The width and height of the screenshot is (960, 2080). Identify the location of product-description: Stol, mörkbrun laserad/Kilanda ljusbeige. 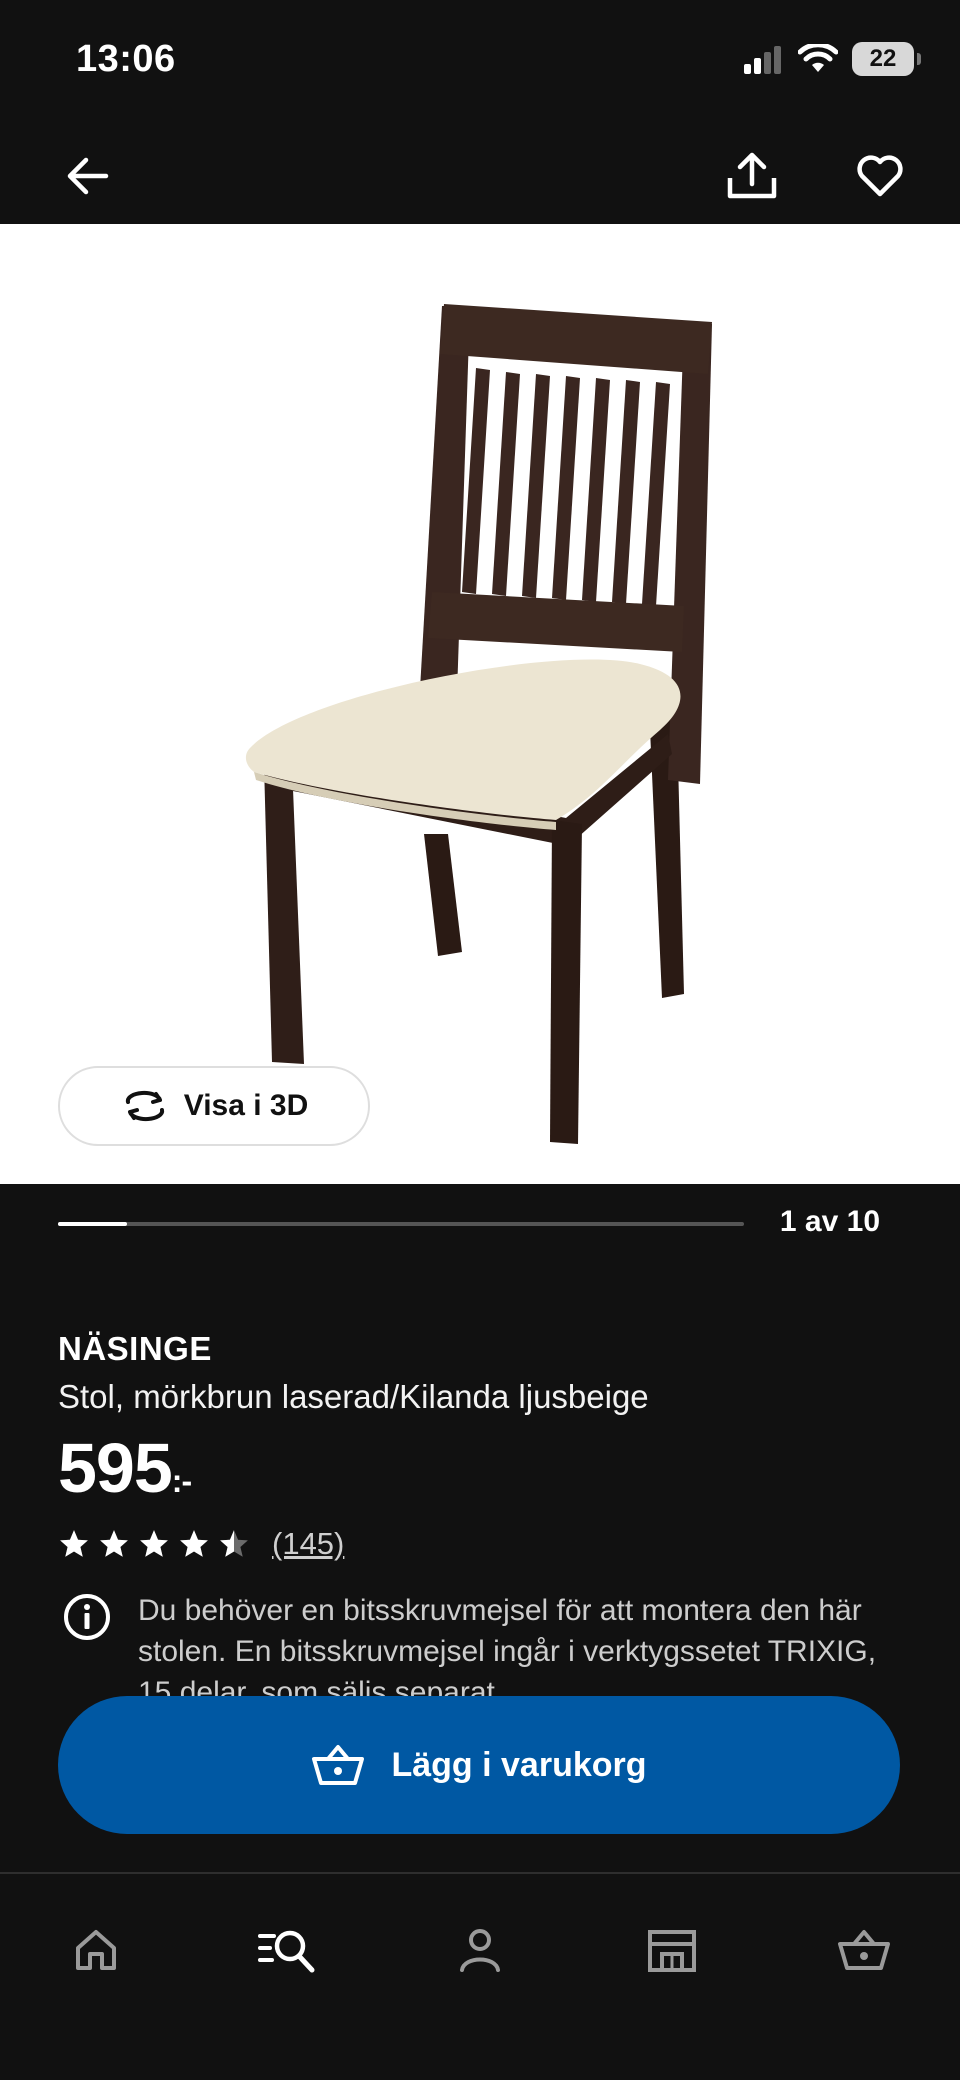
(353, 1396).